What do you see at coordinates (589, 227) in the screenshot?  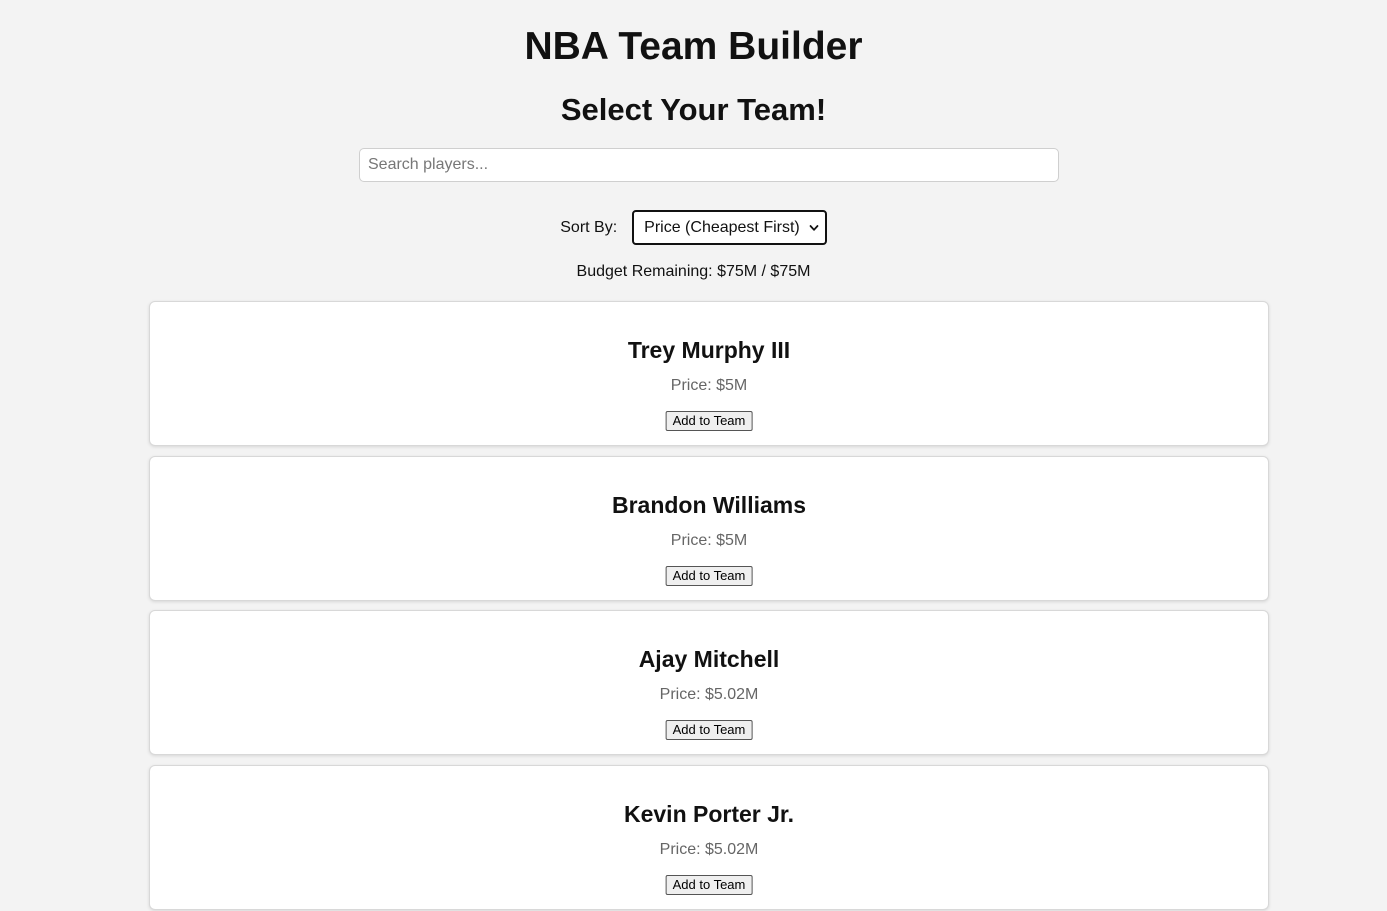 I see `sort-label: Sort By:` at bounding box center [589, 227].